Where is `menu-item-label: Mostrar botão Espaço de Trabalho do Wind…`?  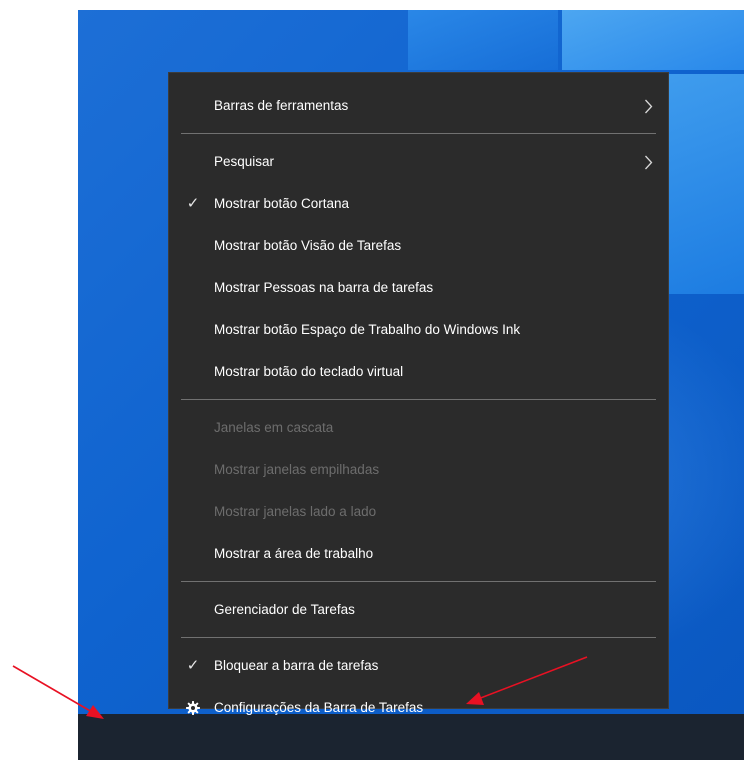
menu-item-label: Mostrar botão Espaço de Trabalho do Wind… is located at coordinates (367, 329).